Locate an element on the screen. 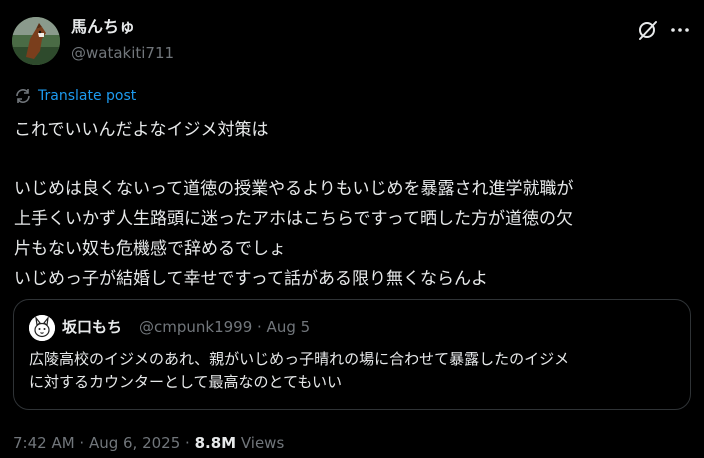  author-display-name: 馬んちゅ is located at coordinates (103, 27).